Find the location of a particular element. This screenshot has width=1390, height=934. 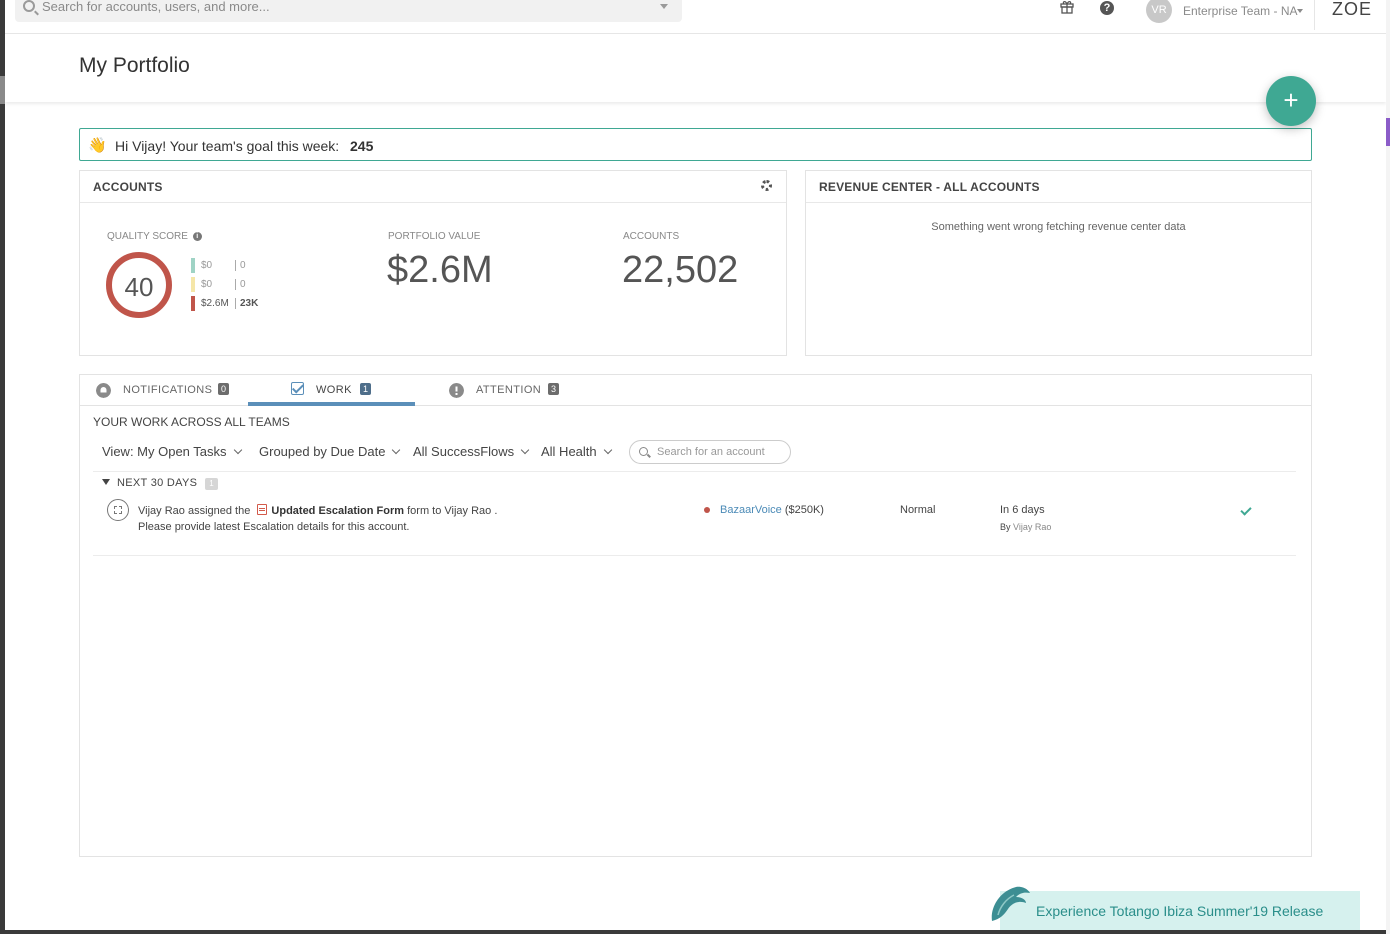

by-name: Vijay Rao is located at coordinates (1032, 527).